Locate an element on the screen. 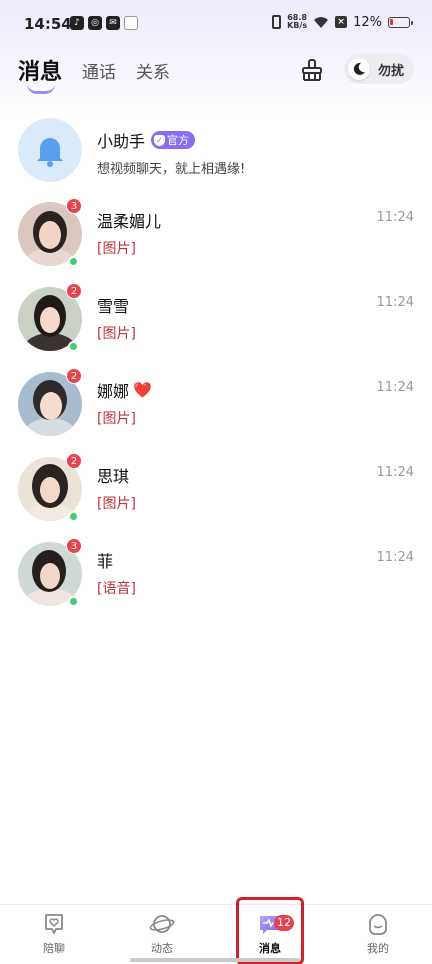 This screenshot has width=432, height=964. status-right: 68.8 KB/s × 12% is located at coordinates (342, 22).